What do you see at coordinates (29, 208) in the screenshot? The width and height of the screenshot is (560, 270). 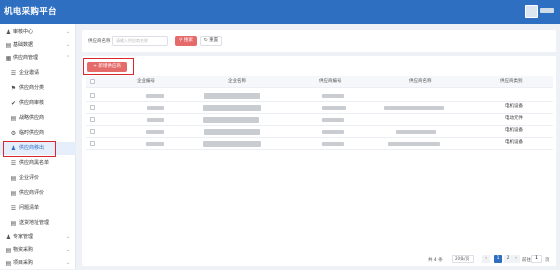 I see `sidebar-item-label: 问题清单` at bounding box center [29, 208].